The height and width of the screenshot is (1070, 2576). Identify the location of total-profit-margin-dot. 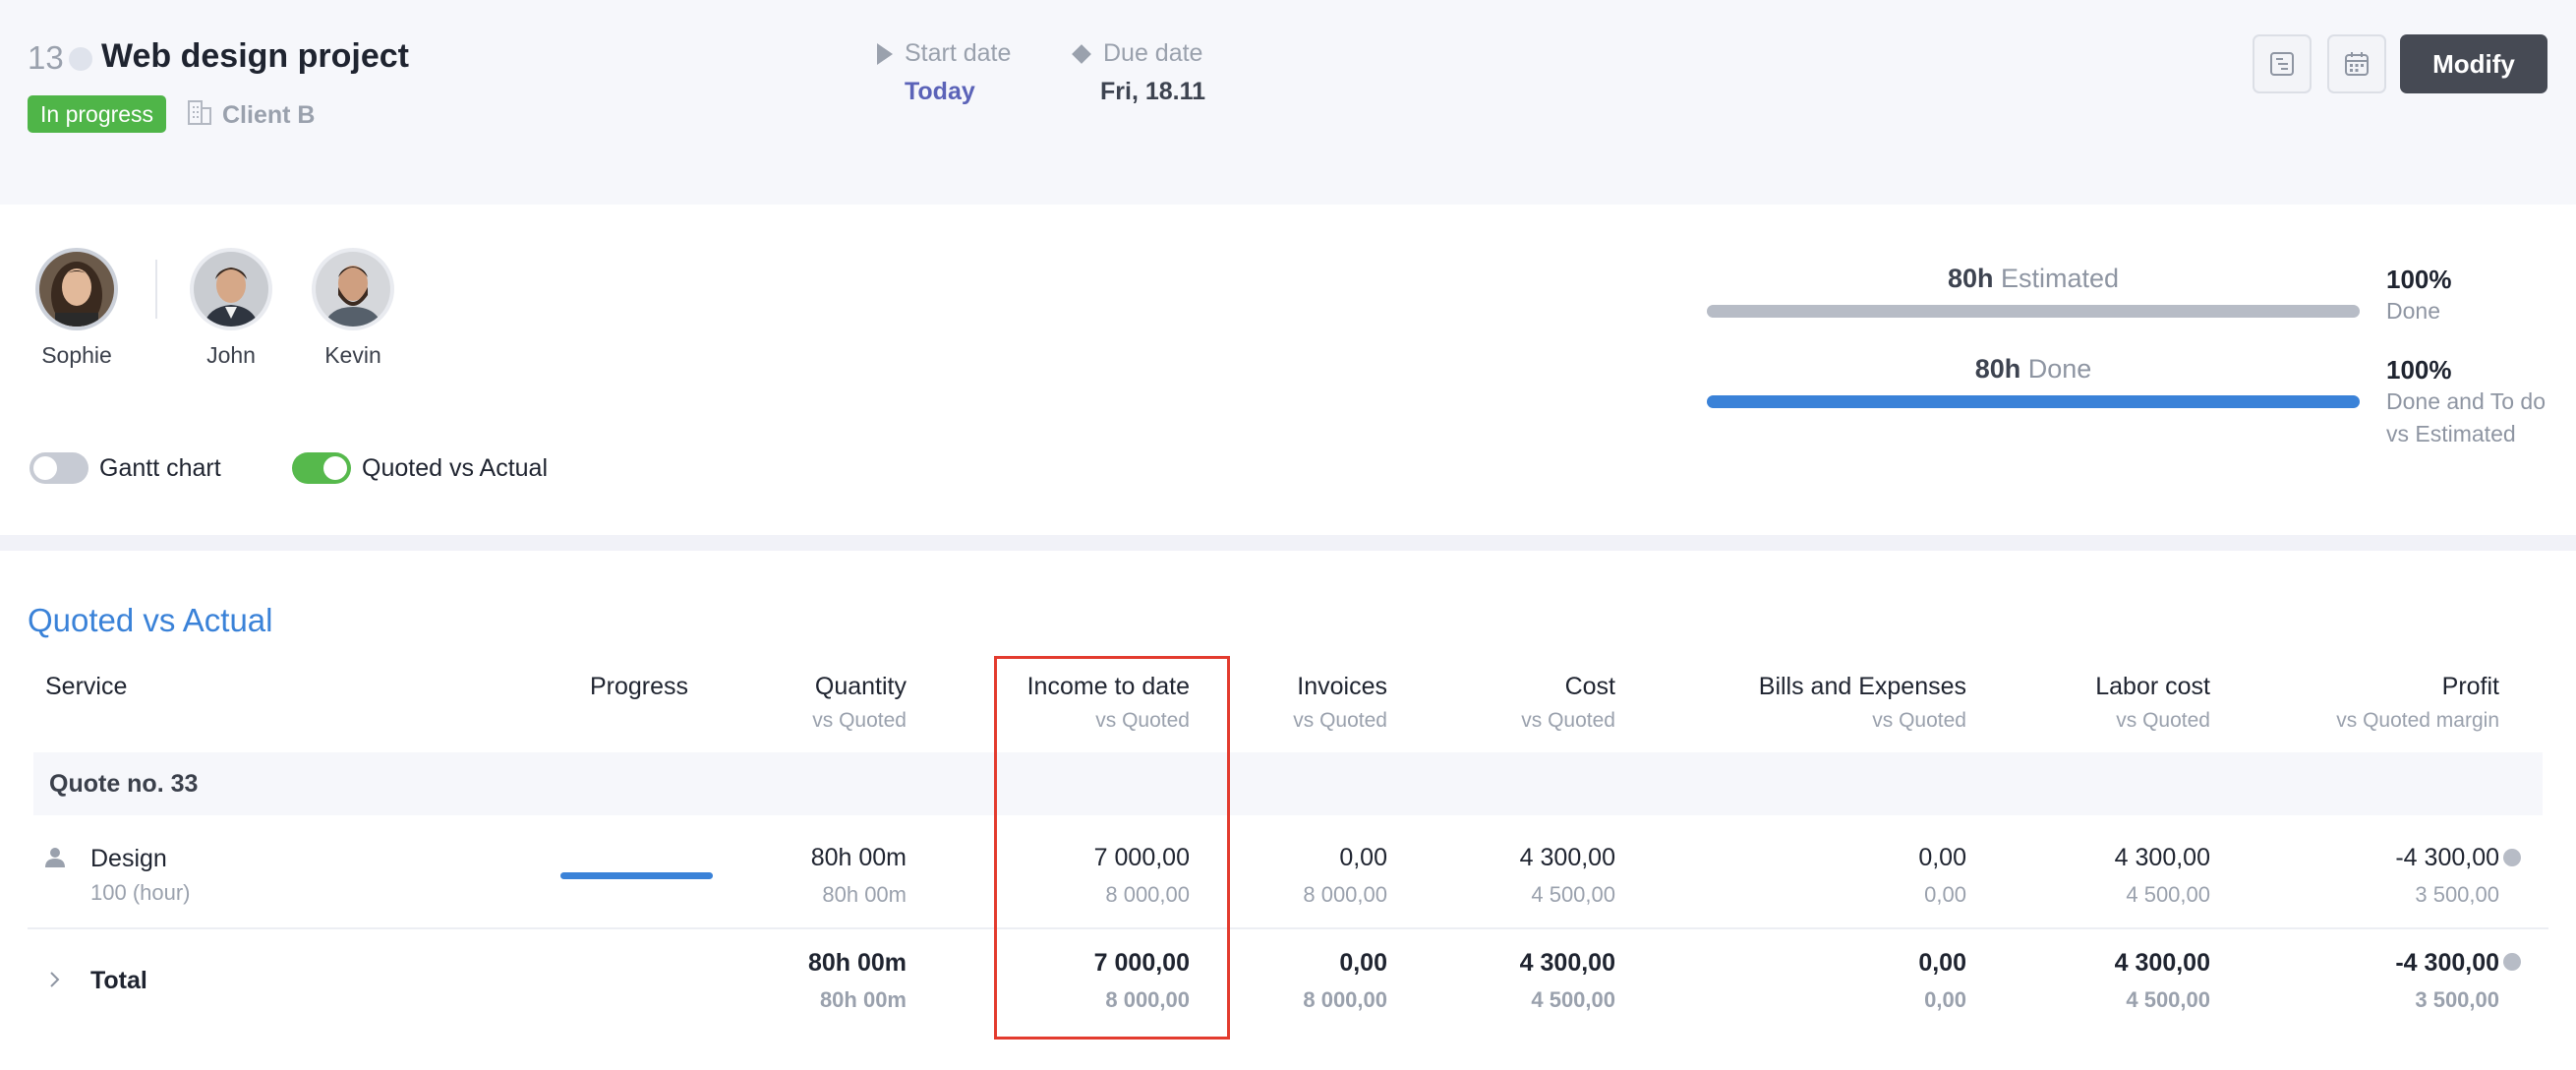
(2512, 962).